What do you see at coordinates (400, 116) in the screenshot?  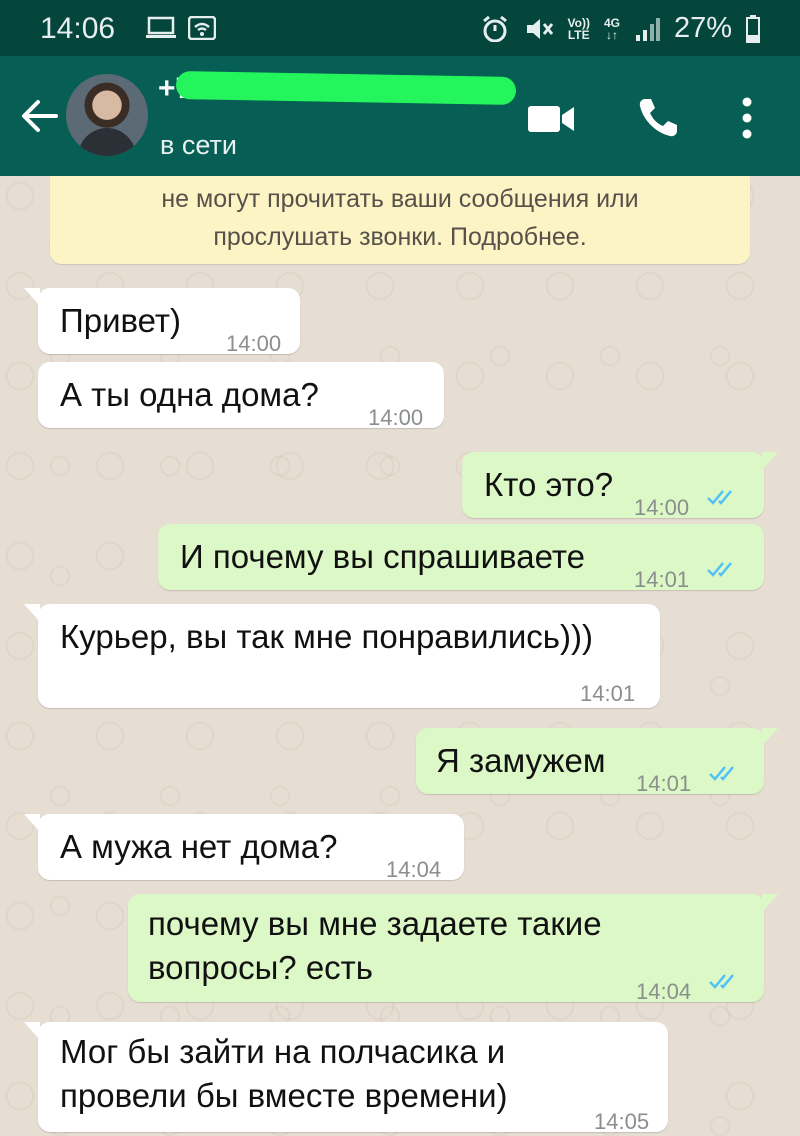 I see `chat-header: +7 в сети` at bounding box center [400, 116].